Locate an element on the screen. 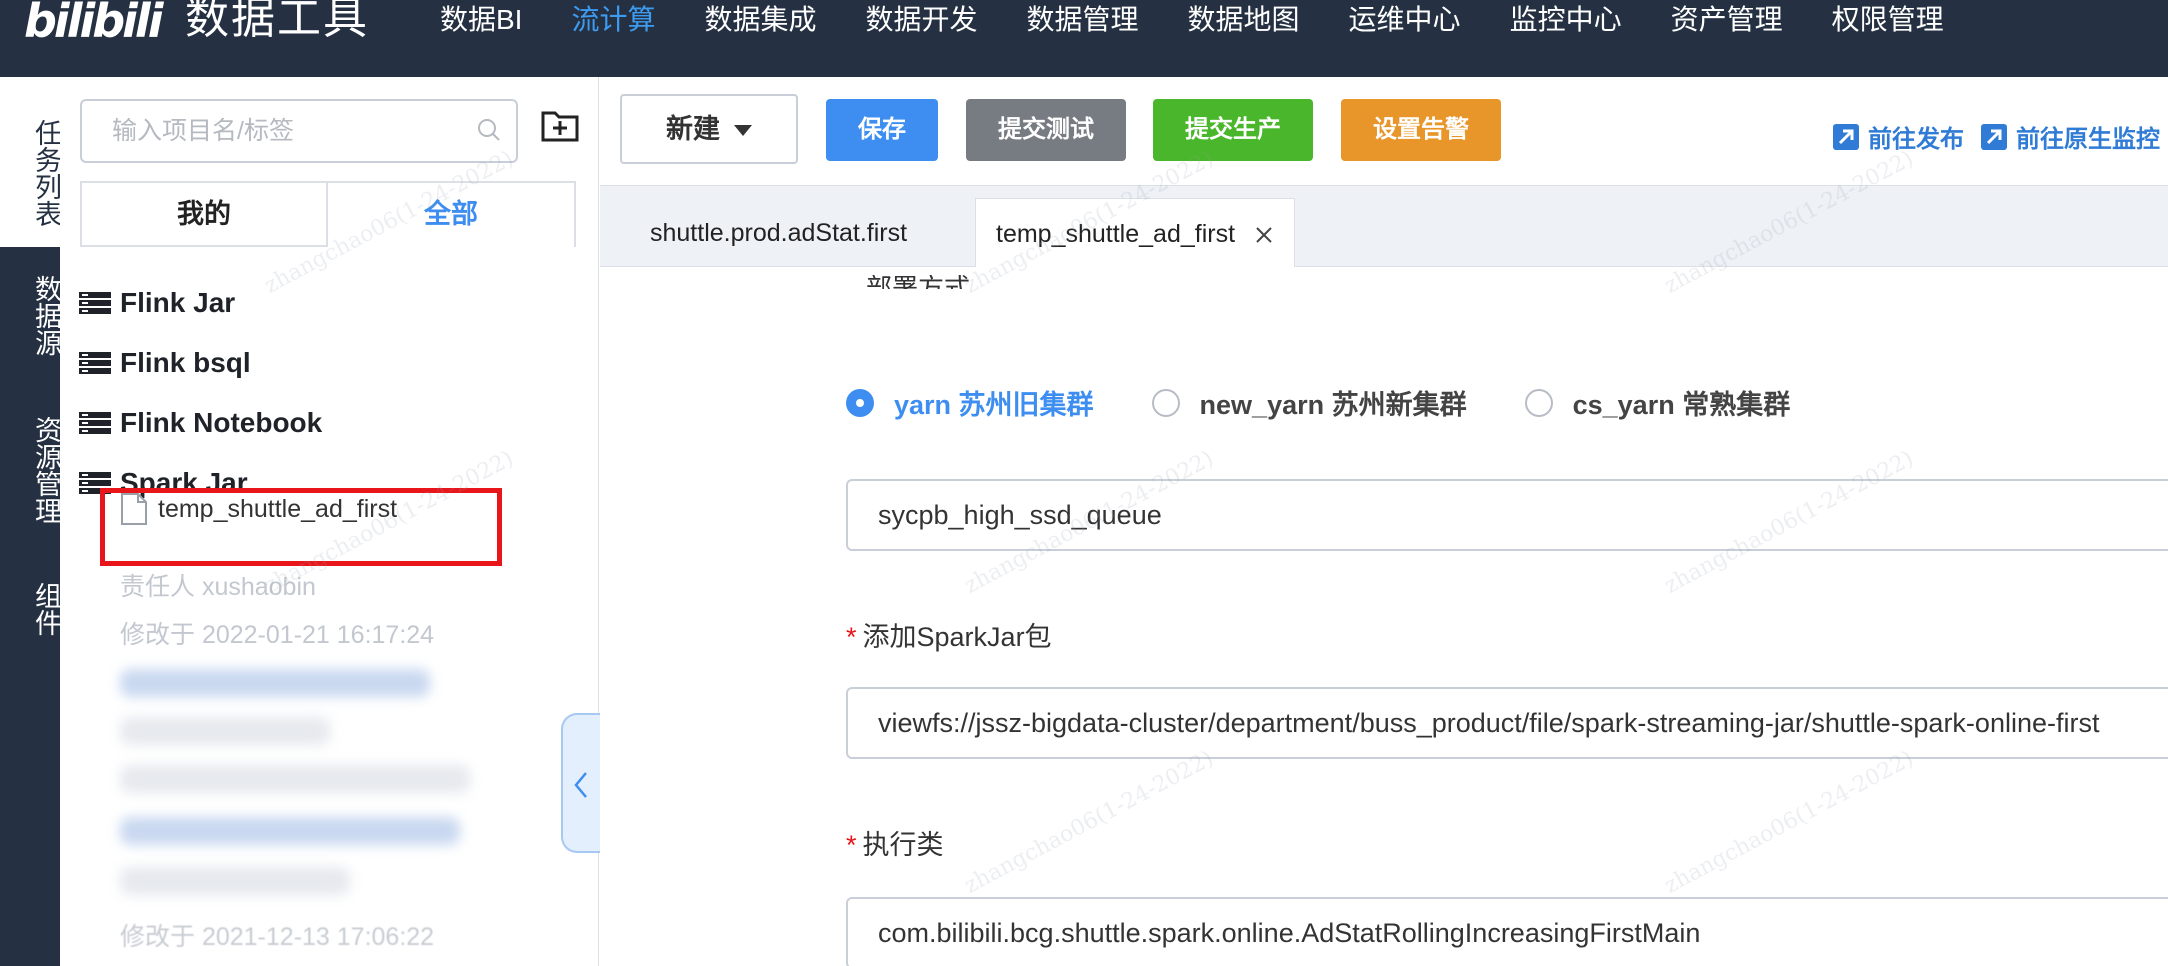 The image size is (2168, 966). submit-test-button: 提交测试 is located at coordinates (1046, 130).